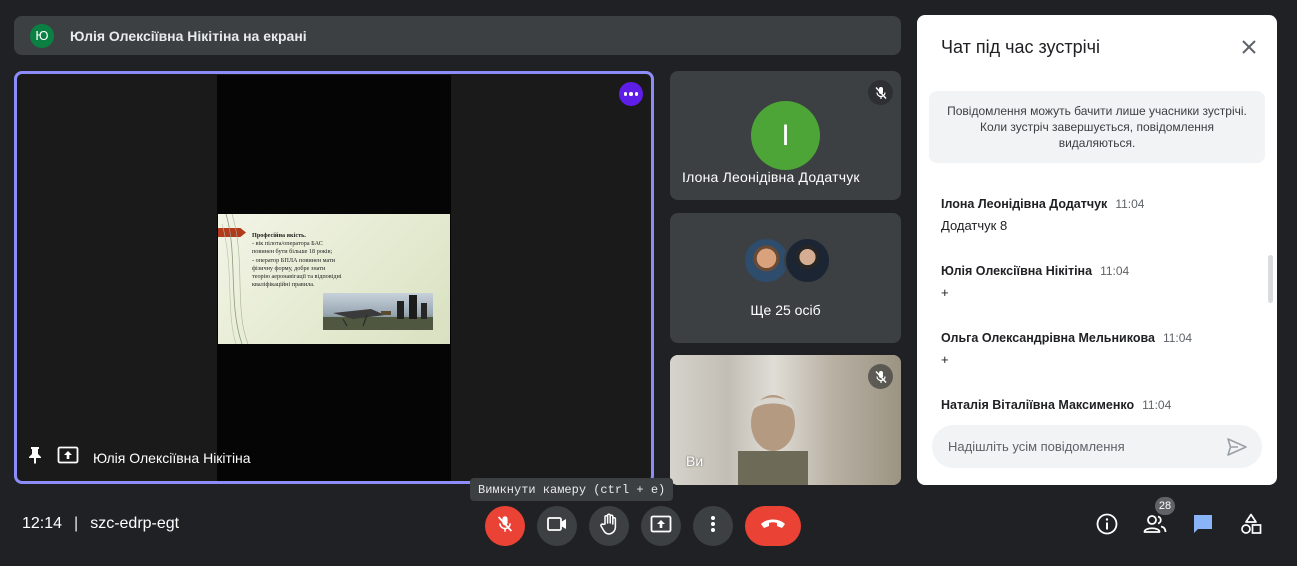  I want to click on camera-toggle-button, so click(557, 526).